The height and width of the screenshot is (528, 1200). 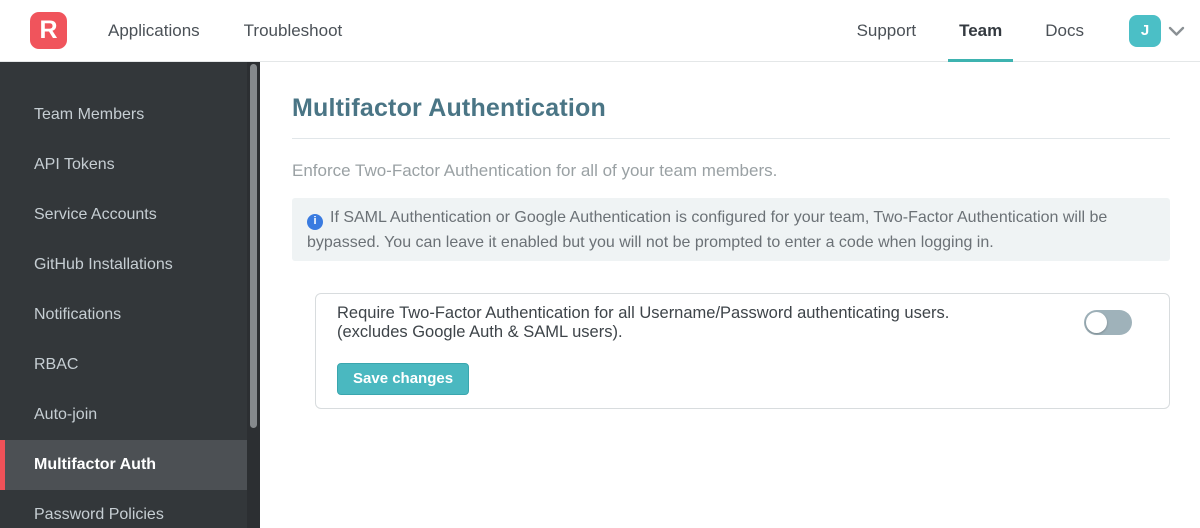 What do you see at coordinates (731, 138) in the screenshot?
I see `title-divider` at bounding box center [731, 138].